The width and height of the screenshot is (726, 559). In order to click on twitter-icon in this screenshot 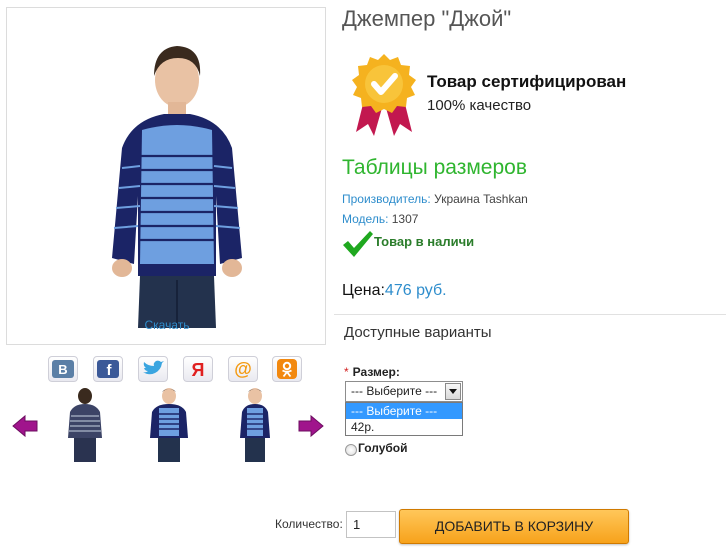, I will do `click(153, 367)`.